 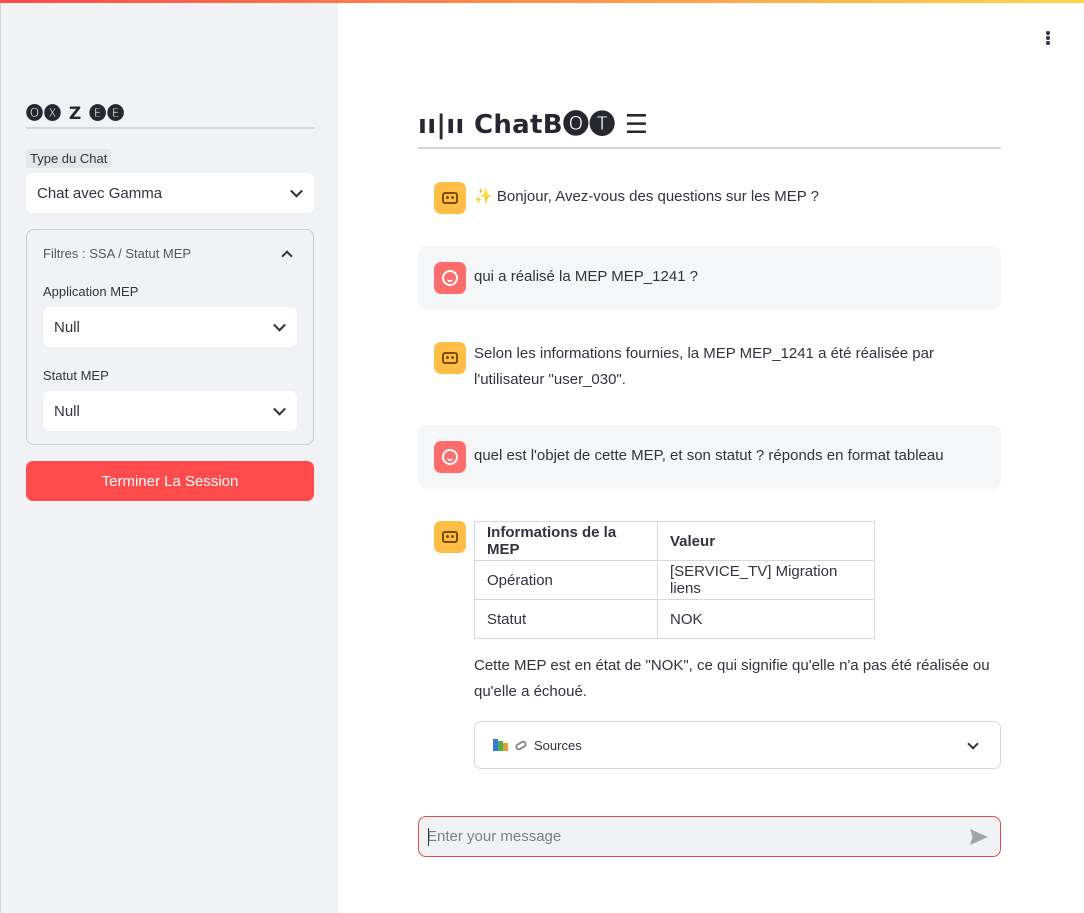 What do you see at coordinates (709, 278) in the screenshot?
I see `chat-message-user: qui a réalisé la MEP MEP_1241 ?` at bounding box center [709, 278].